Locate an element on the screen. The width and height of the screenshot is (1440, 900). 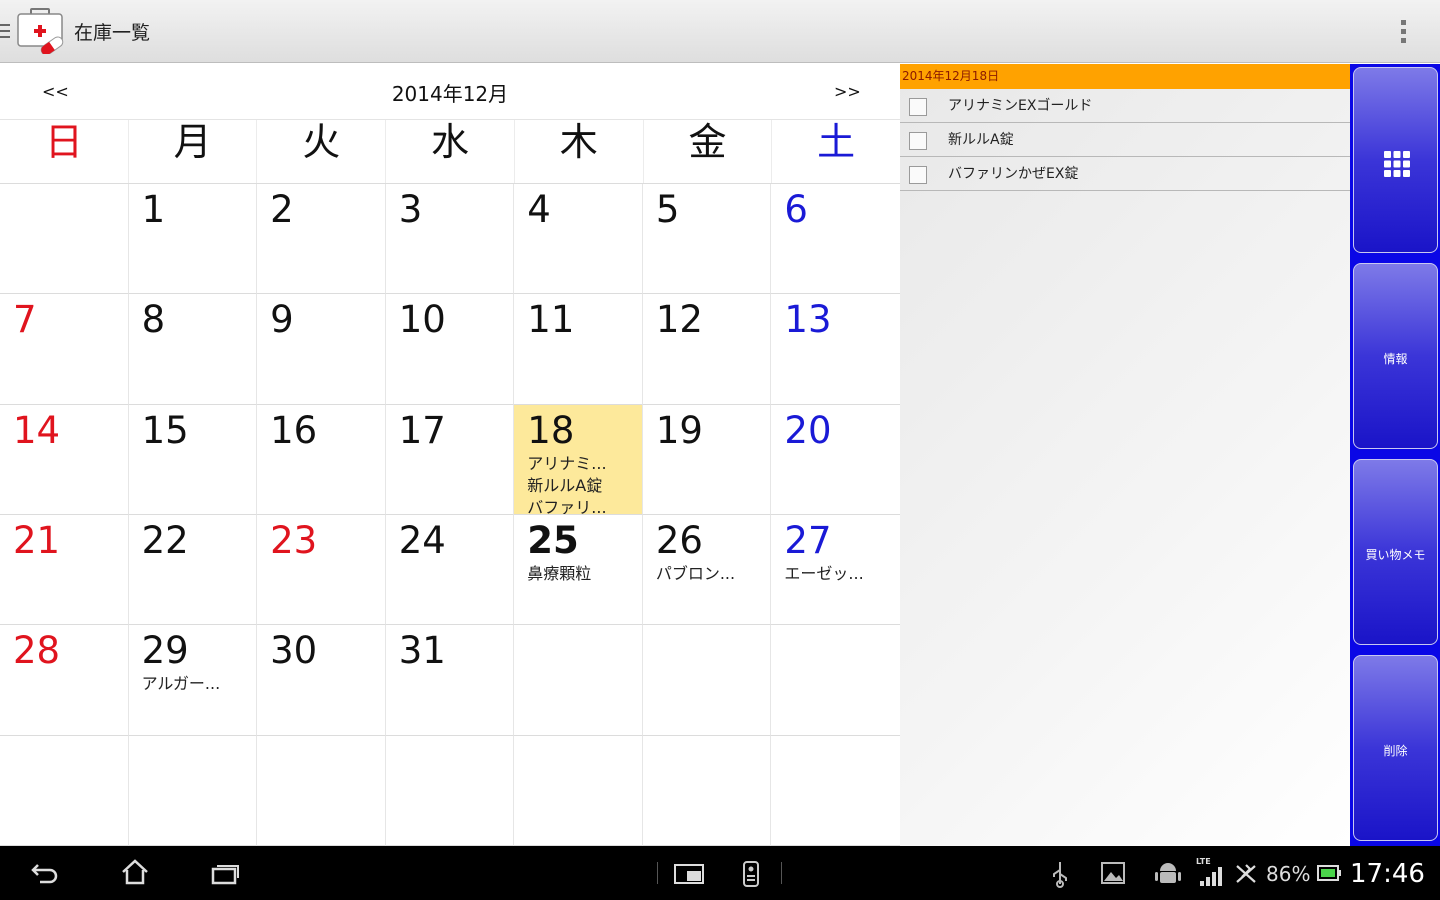
day-cell-4: 4 is located at coordinates (578, 239).